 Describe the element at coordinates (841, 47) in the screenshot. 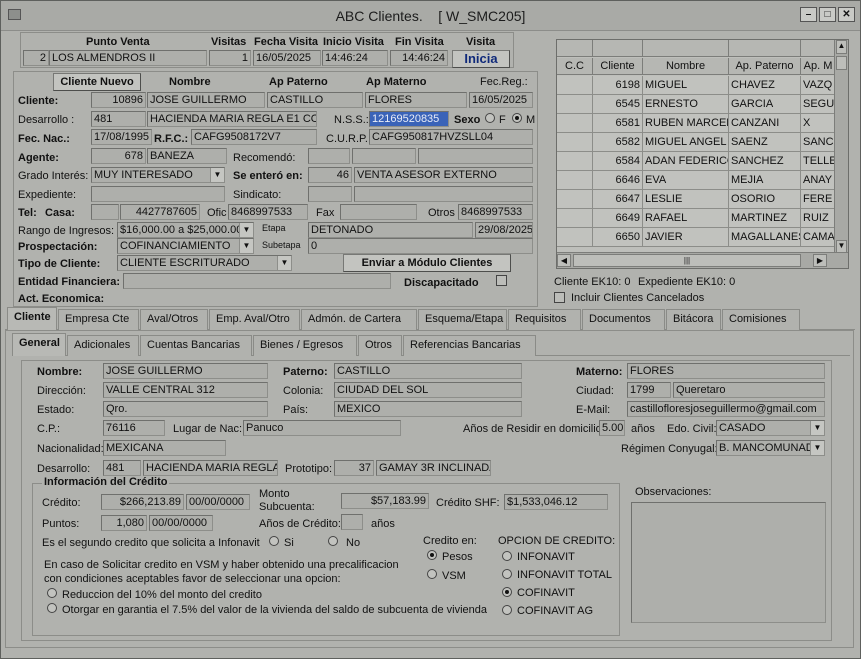

I see `scroll-up-icon: ▲` at that location.